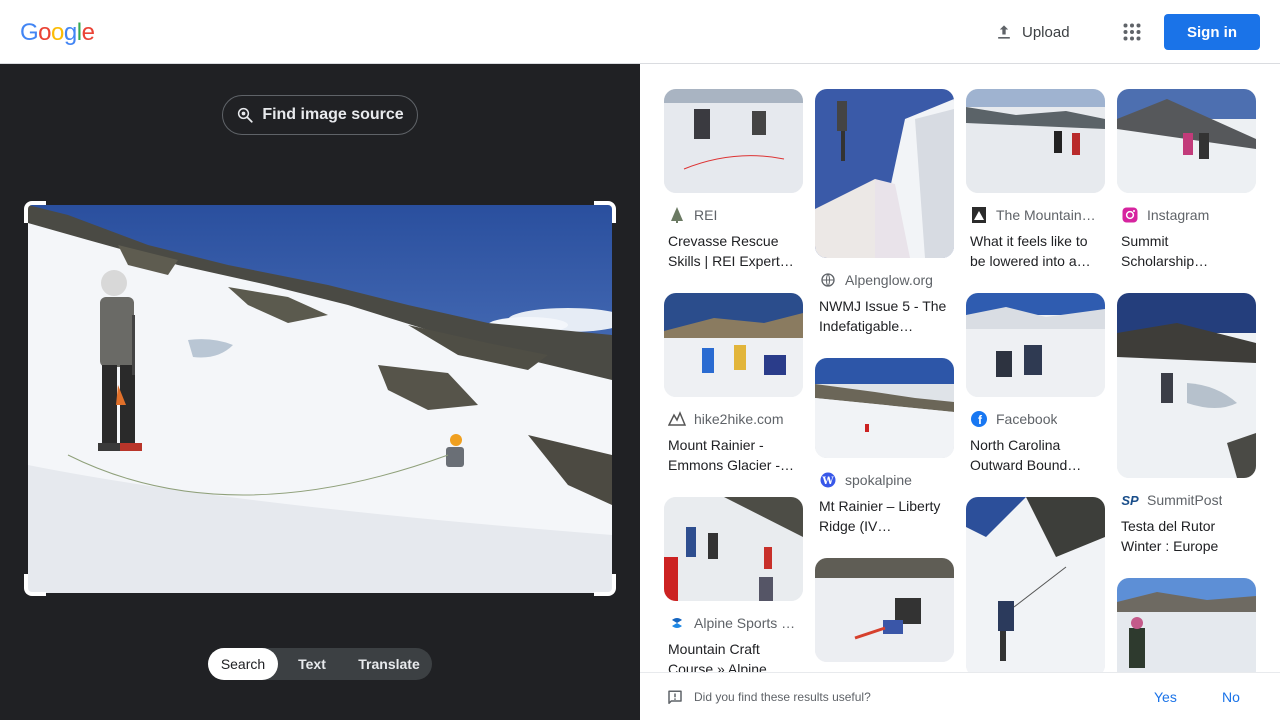 Image resolution: width=1280 pixels, height=720 pixels. I want to click on result-source: f Facebook, so click(1035, 419).